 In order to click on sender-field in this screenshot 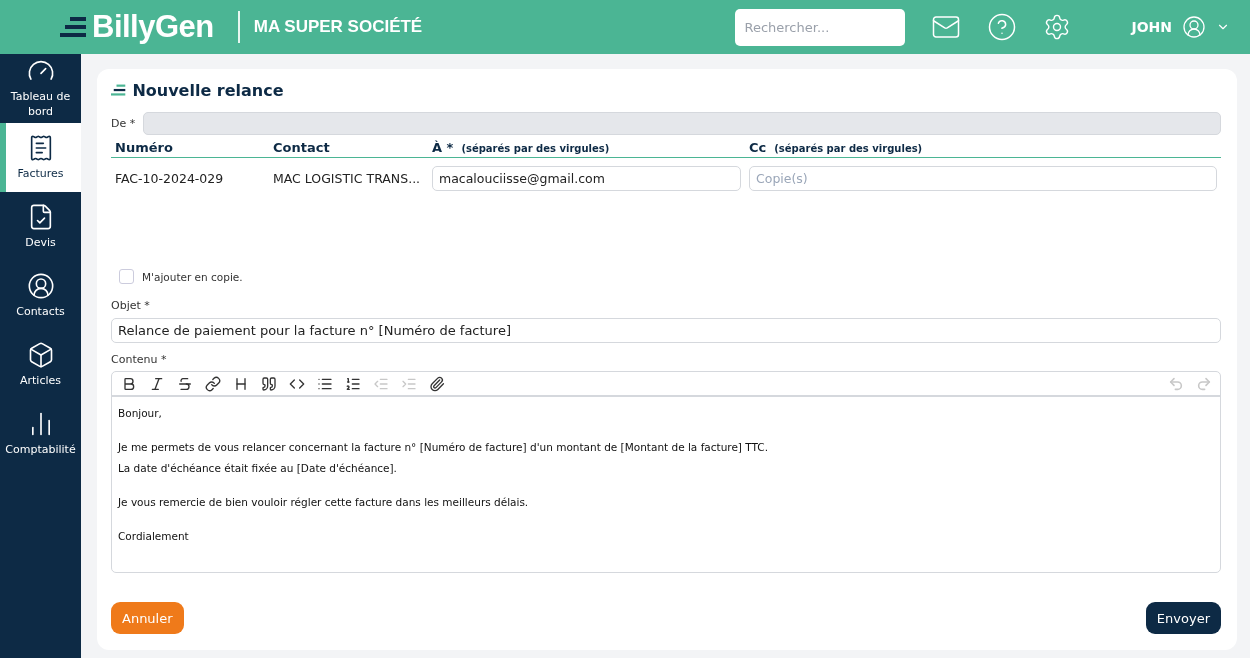, I will do `click(682, 123)`.